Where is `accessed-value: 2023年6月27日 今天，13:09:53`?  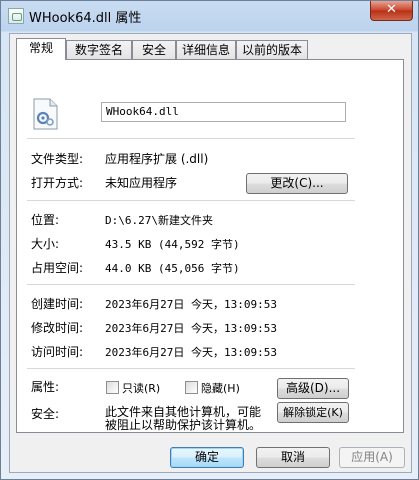 accessed-value: 2023年6月27日 今天，13:09:53 is located at coordinates (191, 352).